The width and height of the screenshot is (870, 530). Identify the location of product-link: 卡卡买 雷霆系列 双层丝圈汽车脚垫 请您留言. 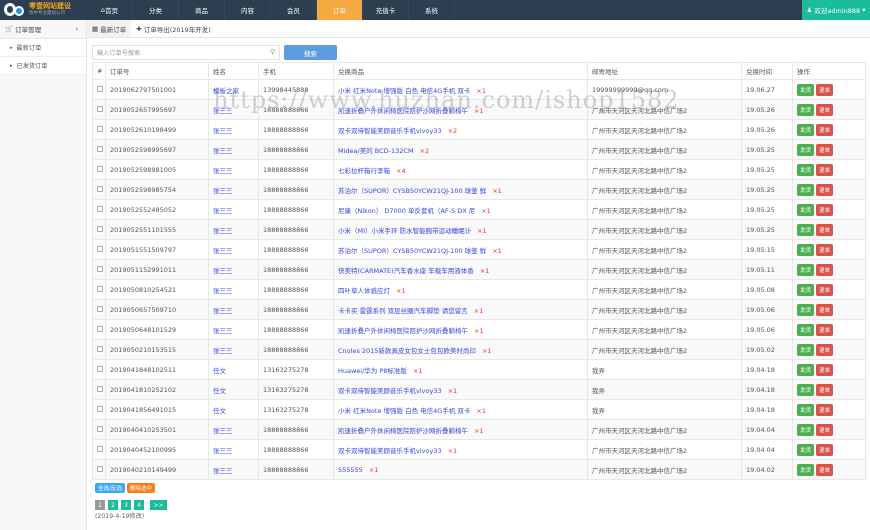
(403, 311).